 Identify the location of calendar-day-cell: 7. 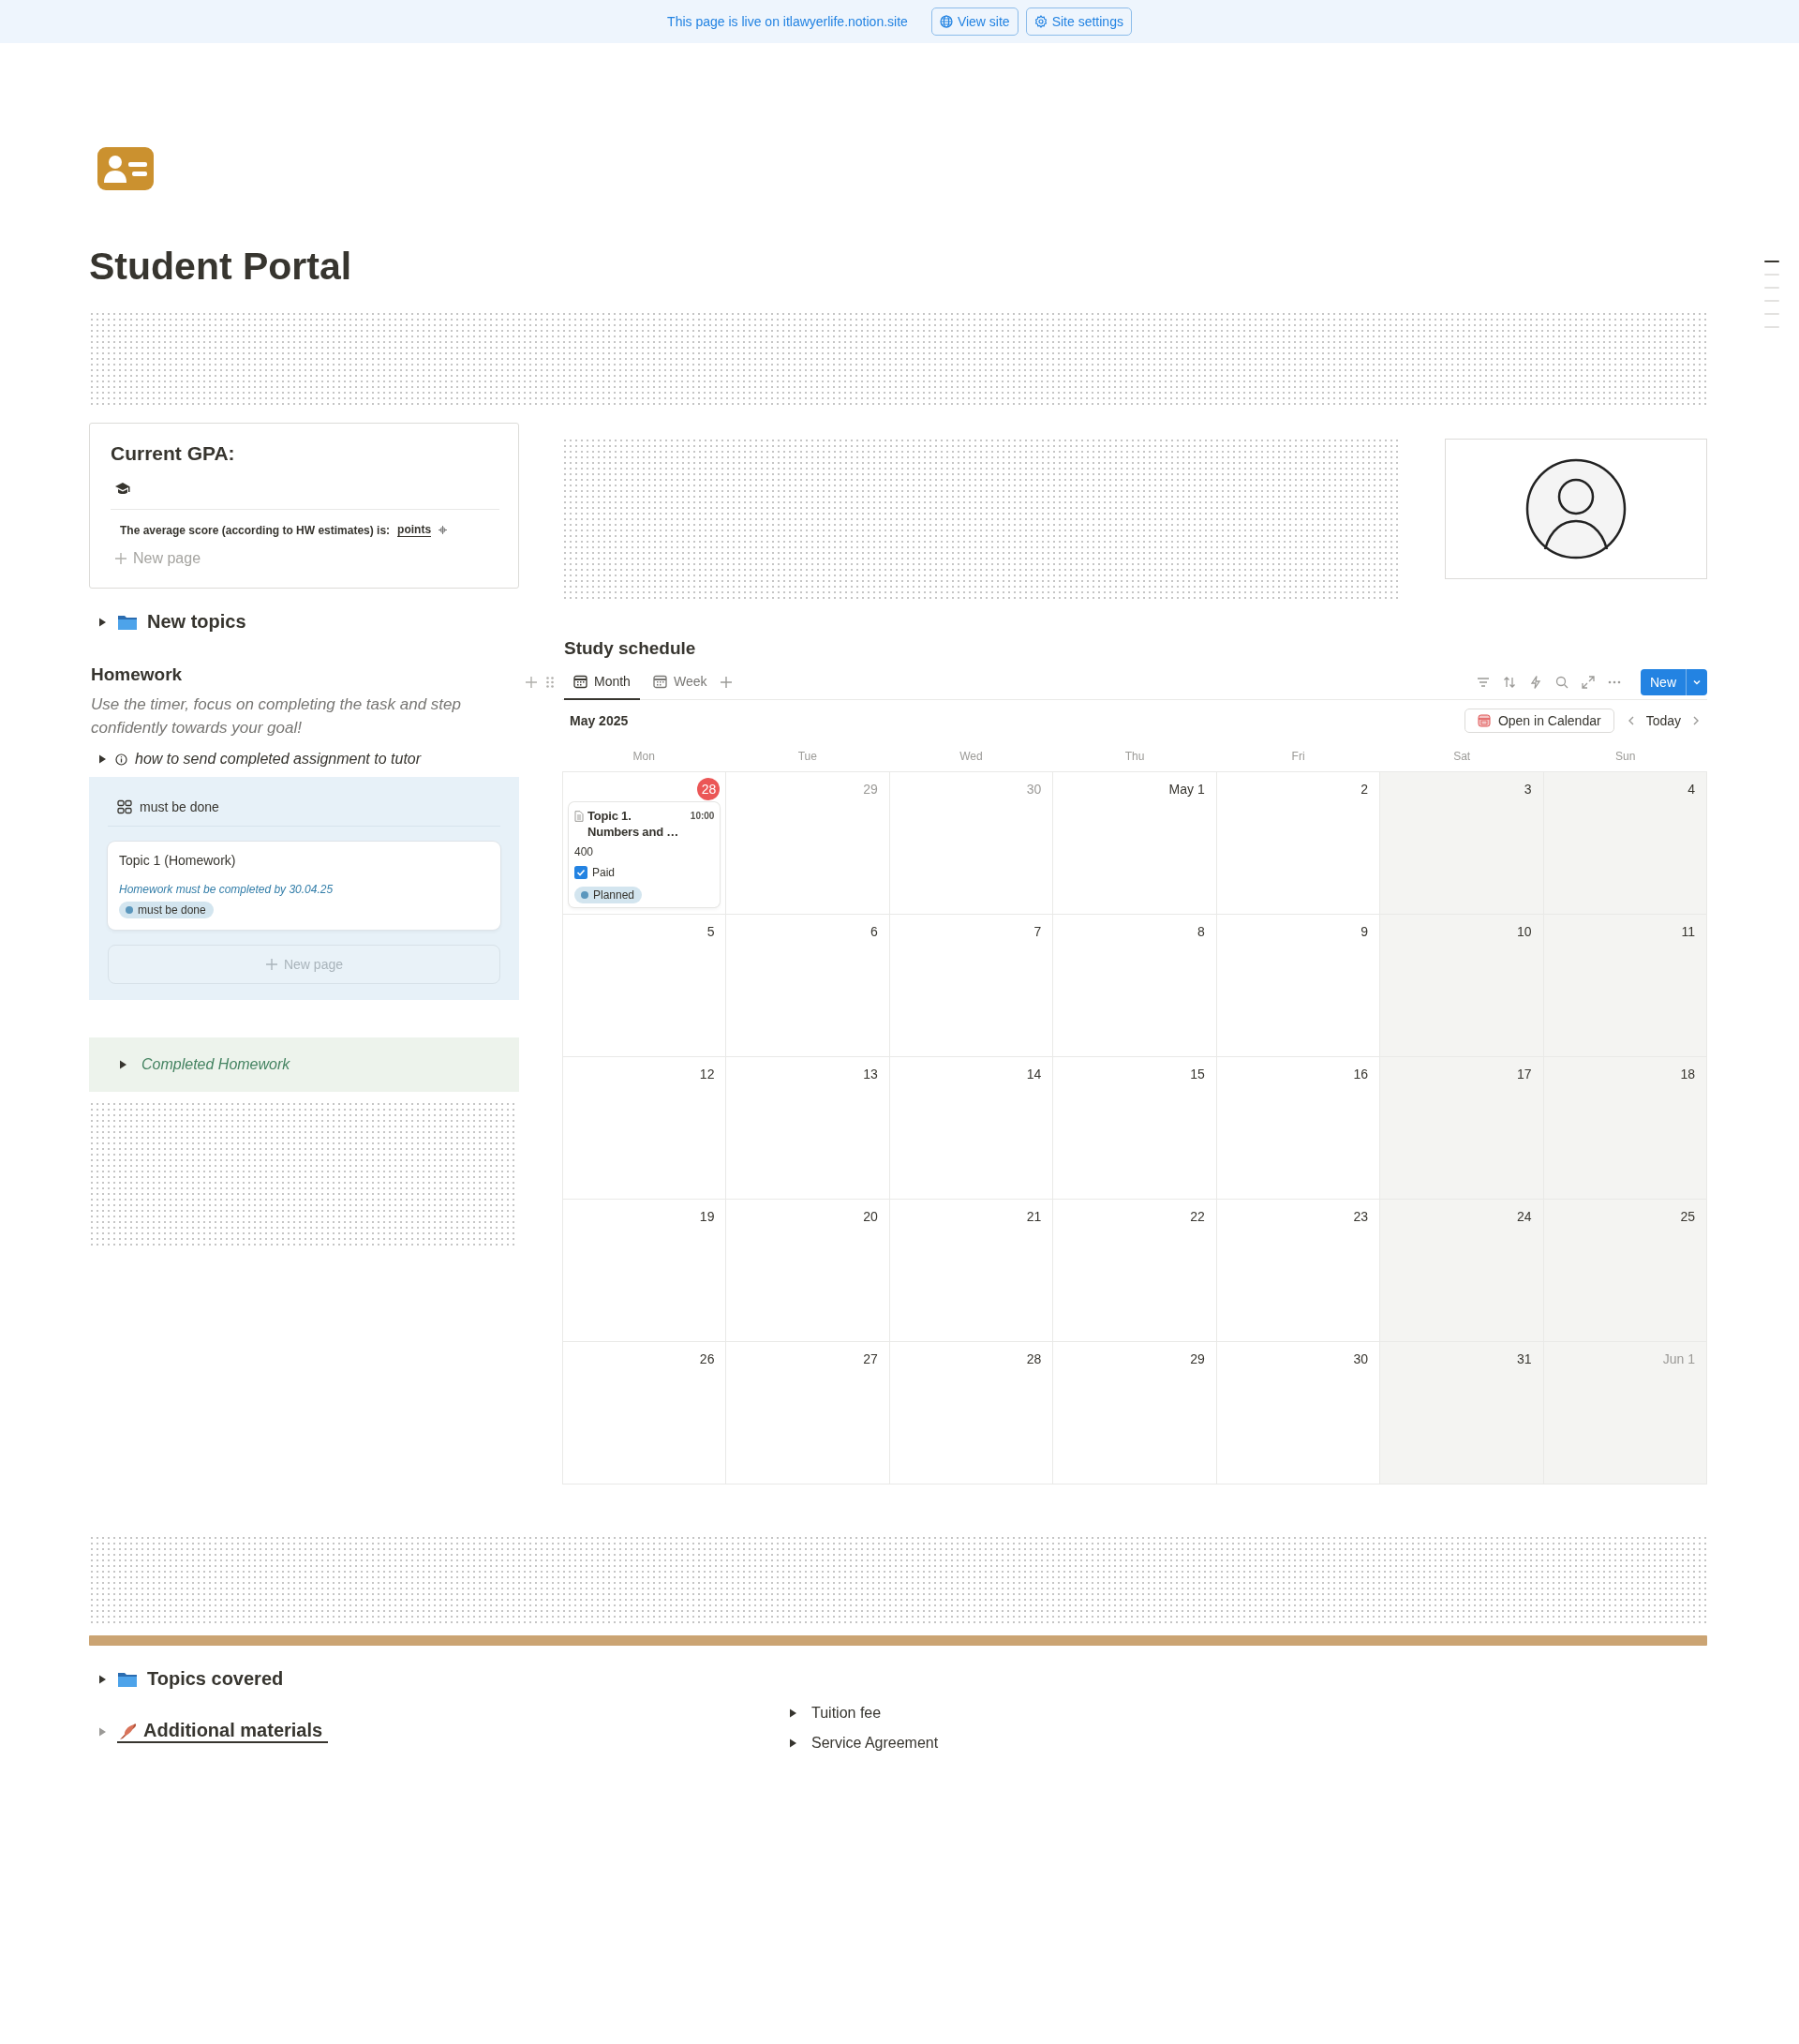
(971, 986).